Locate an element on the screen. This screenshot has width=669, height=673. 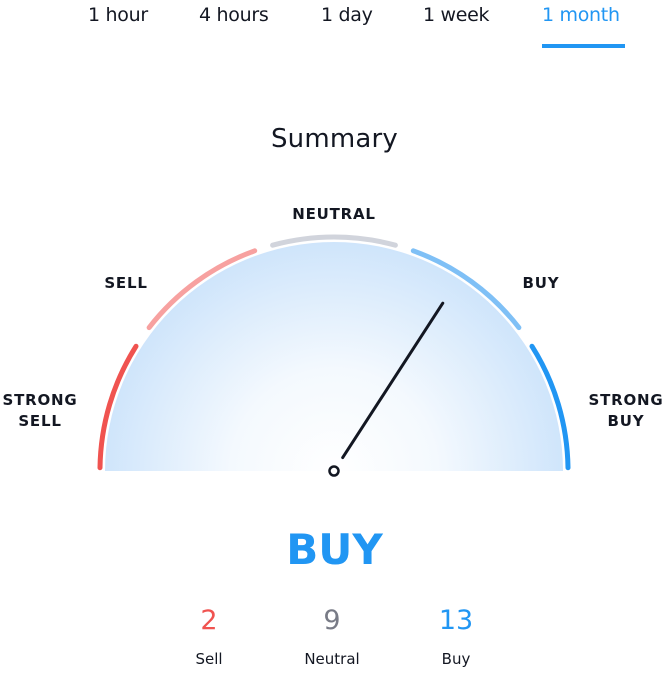
gauge-pivot is located at coordinates (334, 471).